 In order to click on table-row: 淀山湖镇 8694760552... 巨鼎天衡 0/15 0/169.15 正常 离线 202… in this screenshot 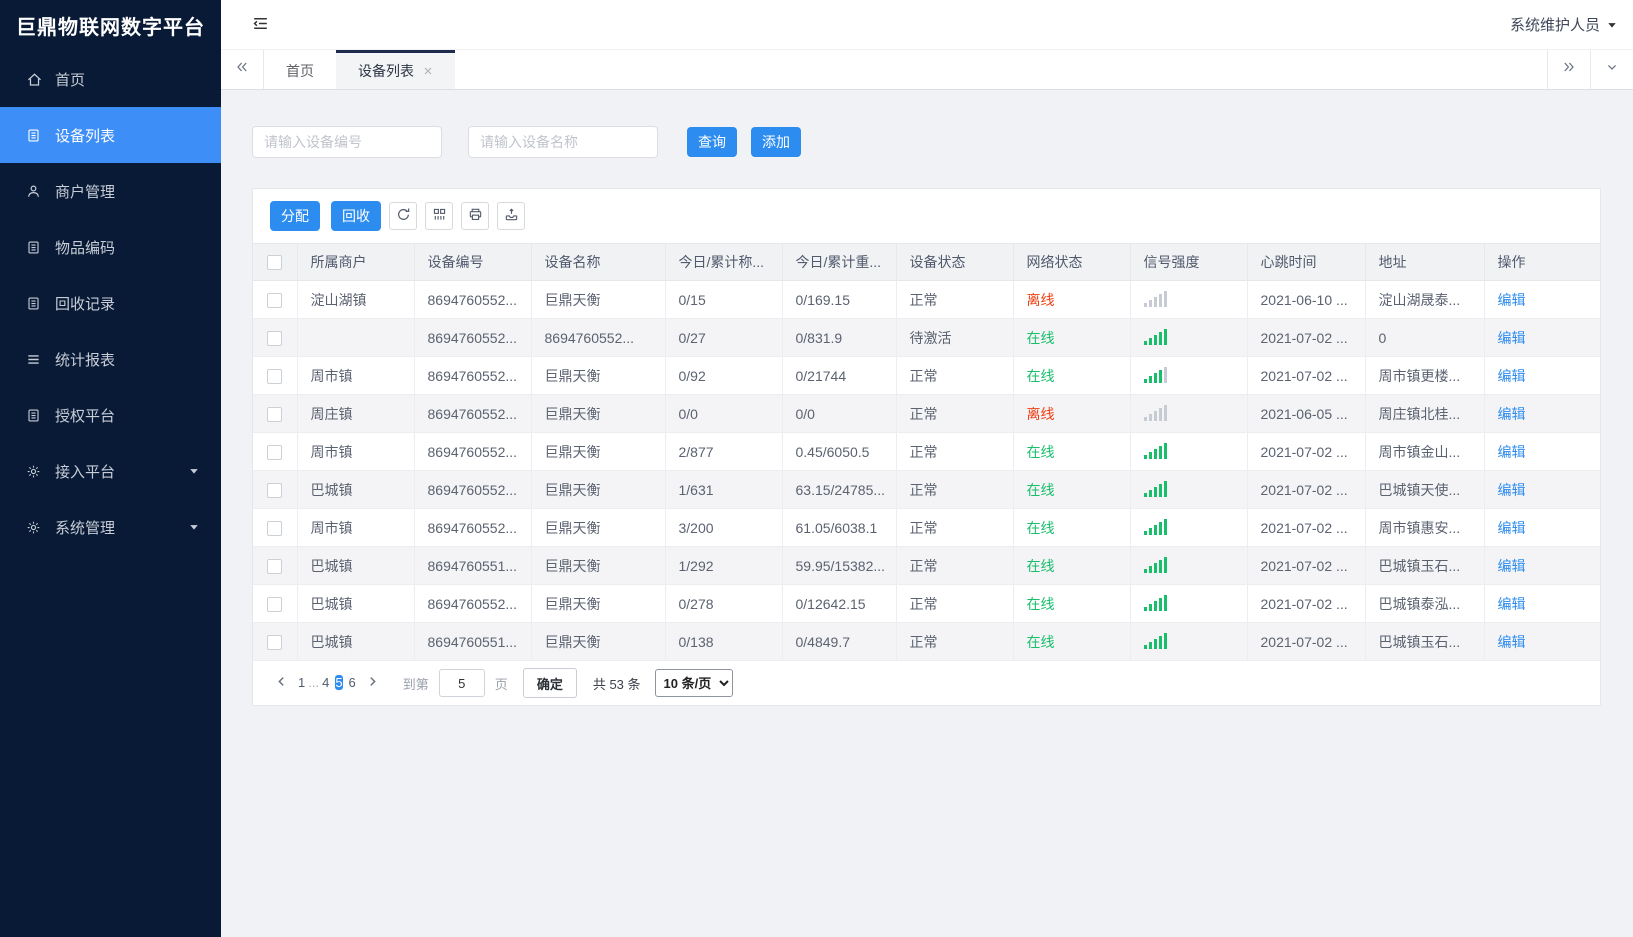, I will do `click(926, 299)`.